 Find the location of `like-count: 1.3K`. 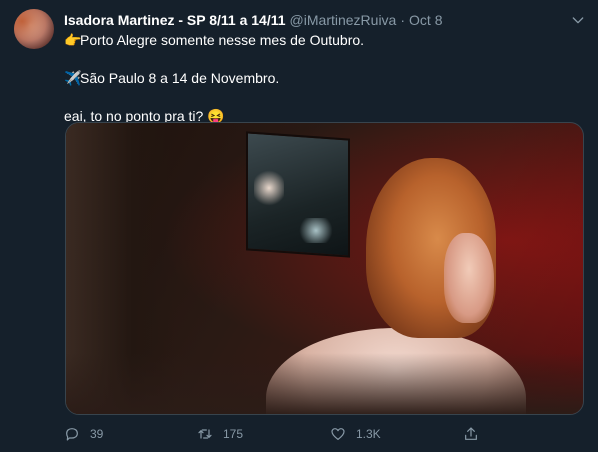

like-count: 1.3K is located at coordinates (368, 434).